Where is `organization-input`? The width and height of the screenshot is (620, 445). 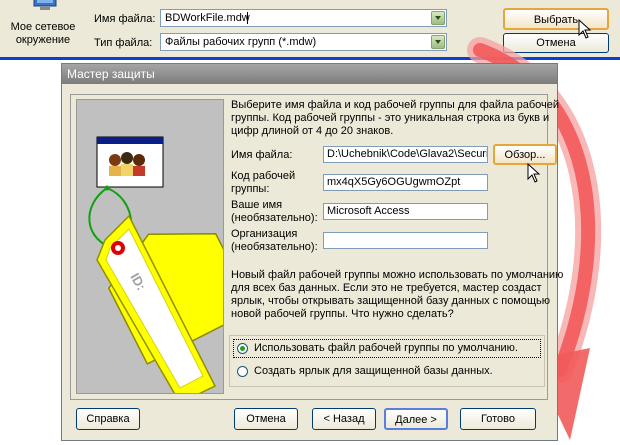
organization-input is located at coordinates (405, 240).